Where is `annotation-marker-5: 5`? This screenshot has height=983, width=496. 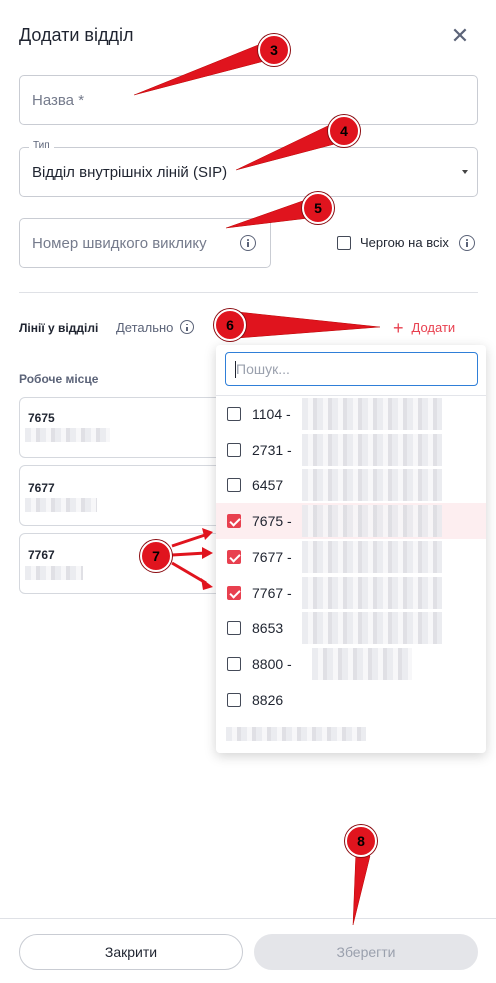
annotation-marker-5: 5 is located at coordinates (318, 208).